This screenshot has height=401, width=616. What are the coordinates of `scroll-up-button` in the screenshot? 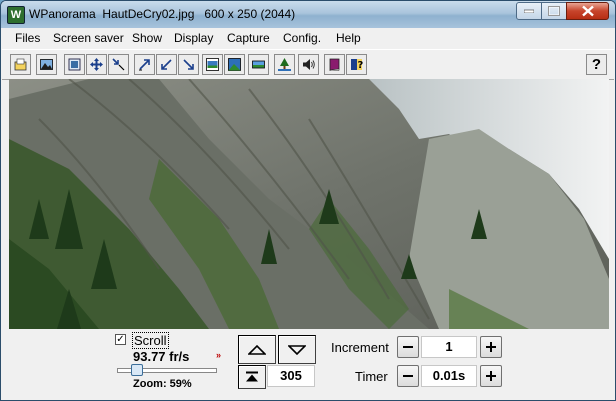 It's located at (257, 349).